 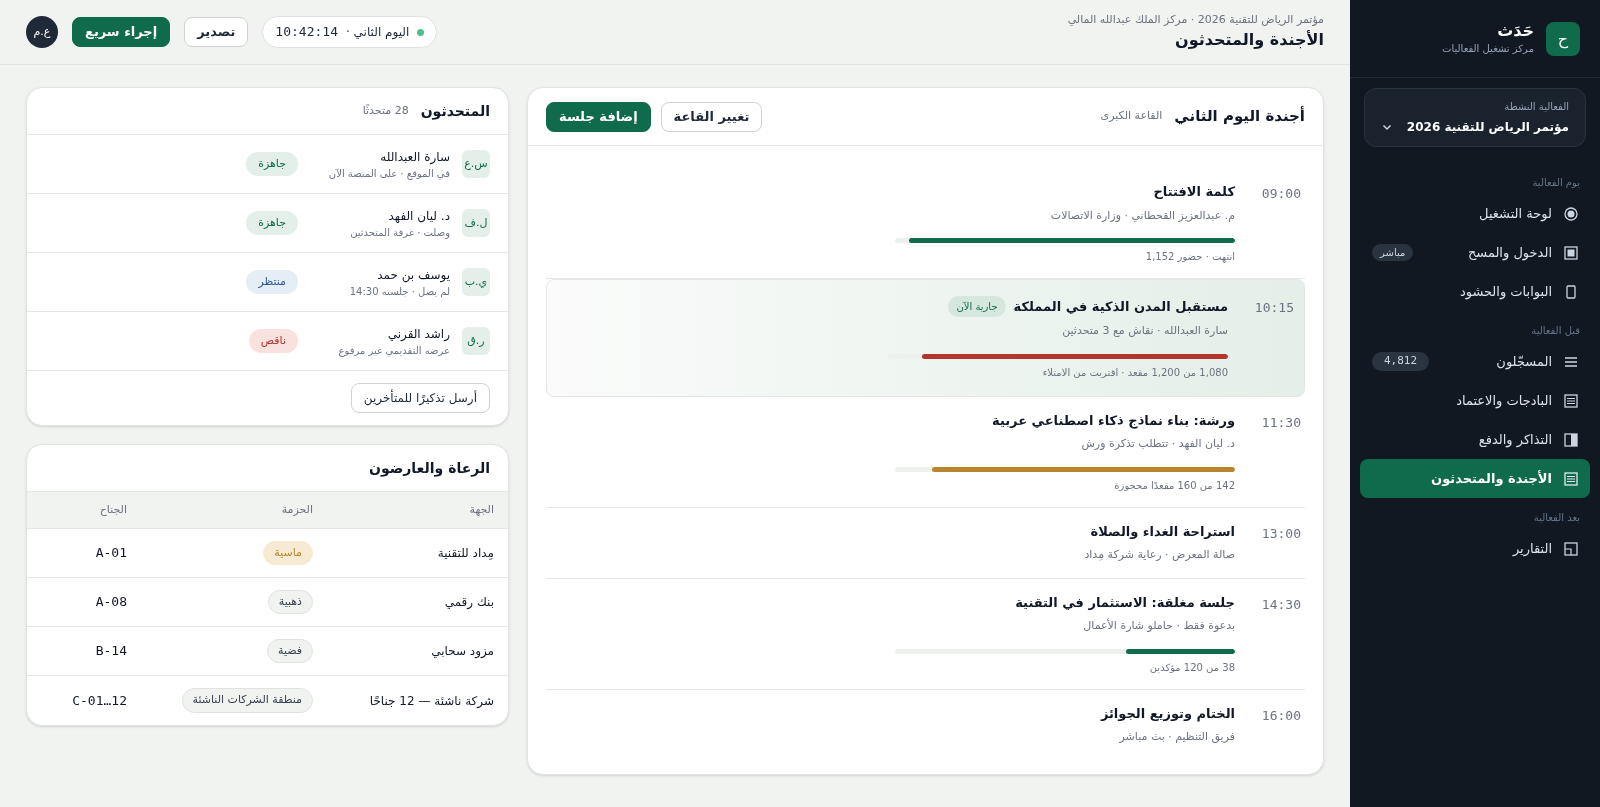 What do you see at coordinates (42, 32) in the screenshot?
I see `user-avatar: ع.م` at bounding box center [42, 32].